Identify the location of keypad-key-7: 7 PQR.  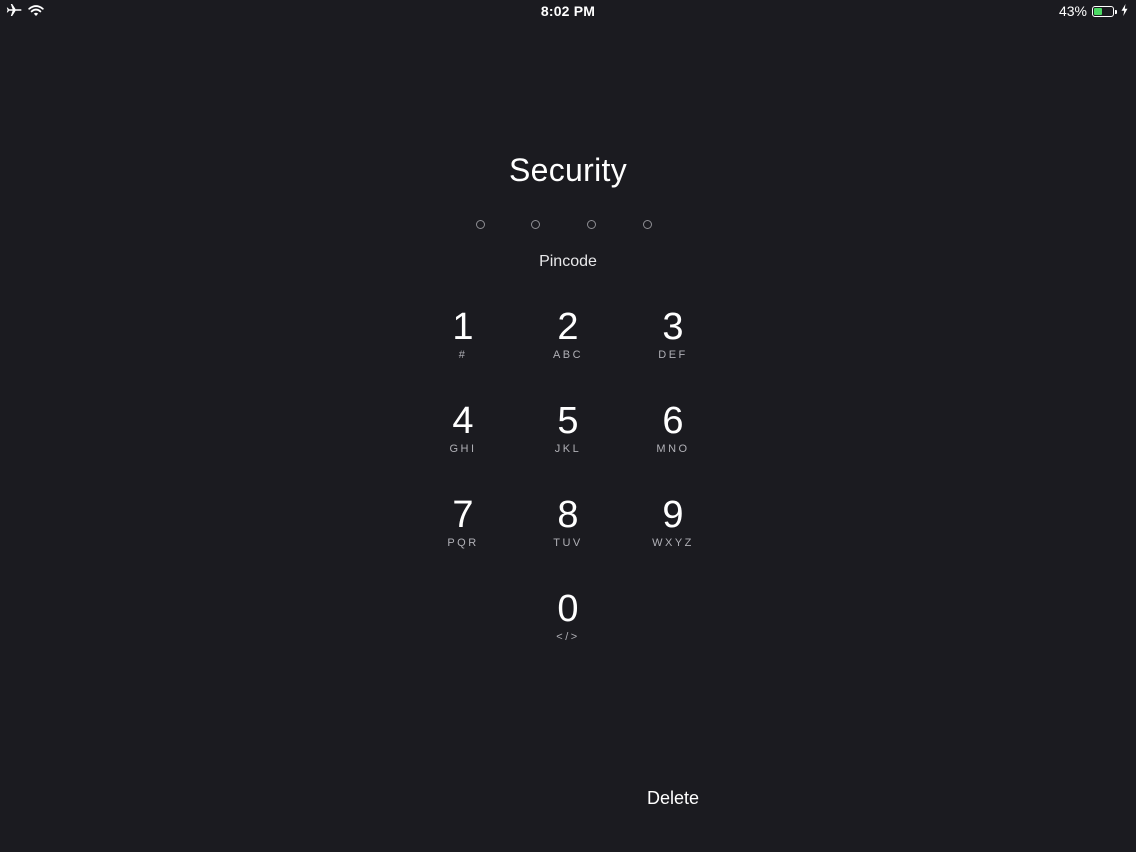
(463, 535).